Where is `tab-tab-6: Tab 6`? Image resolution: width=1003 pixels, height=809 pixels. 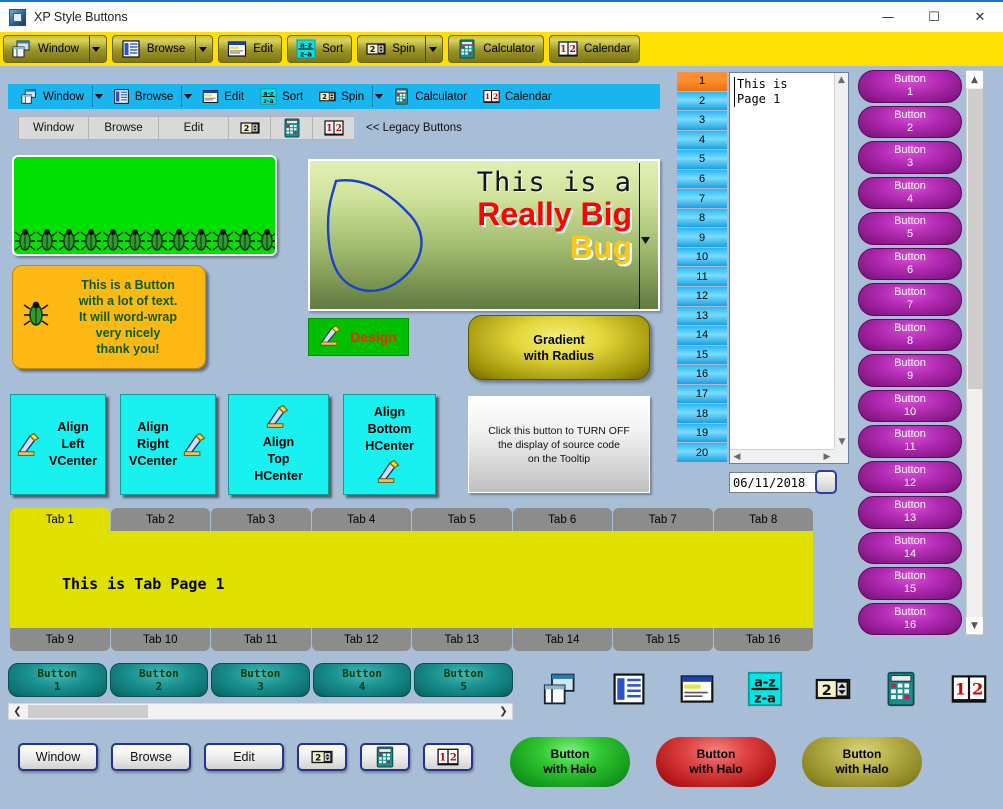 tab-tab-6: Tab 6 is located at coordinates (562, 519).